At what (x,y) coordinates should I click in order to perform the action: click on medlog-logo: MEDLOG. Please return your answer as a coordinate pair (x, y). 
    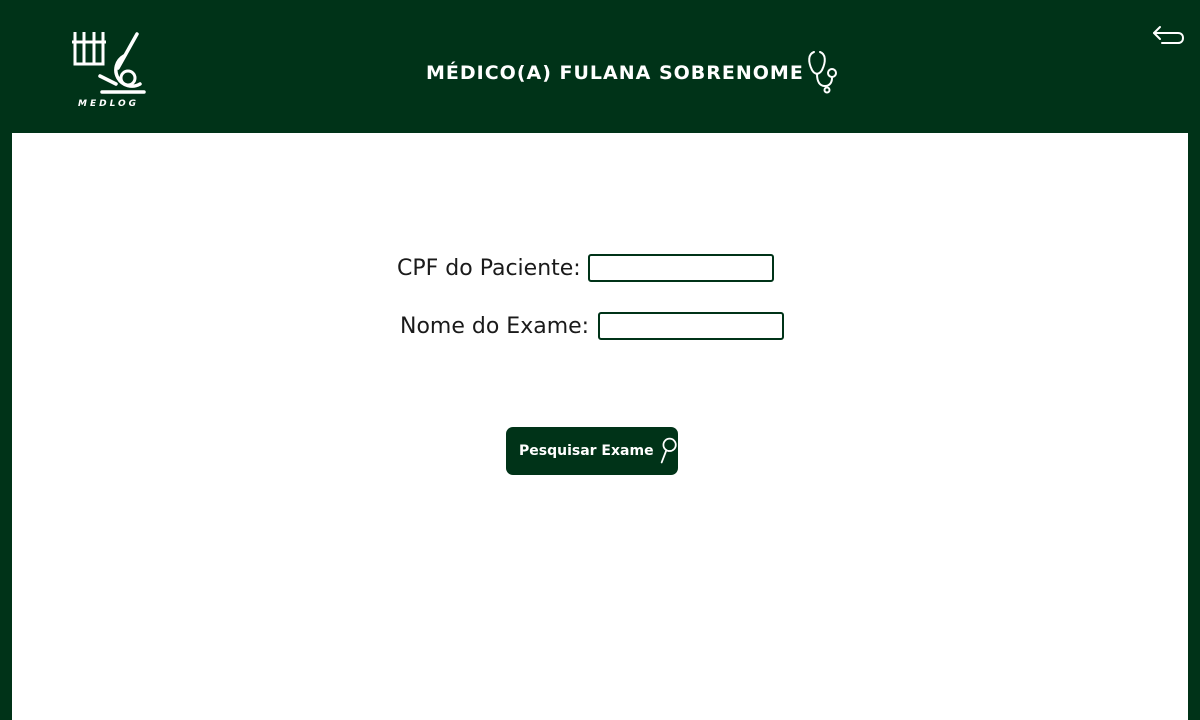
    Looking at the image, I should click on (110, 70).